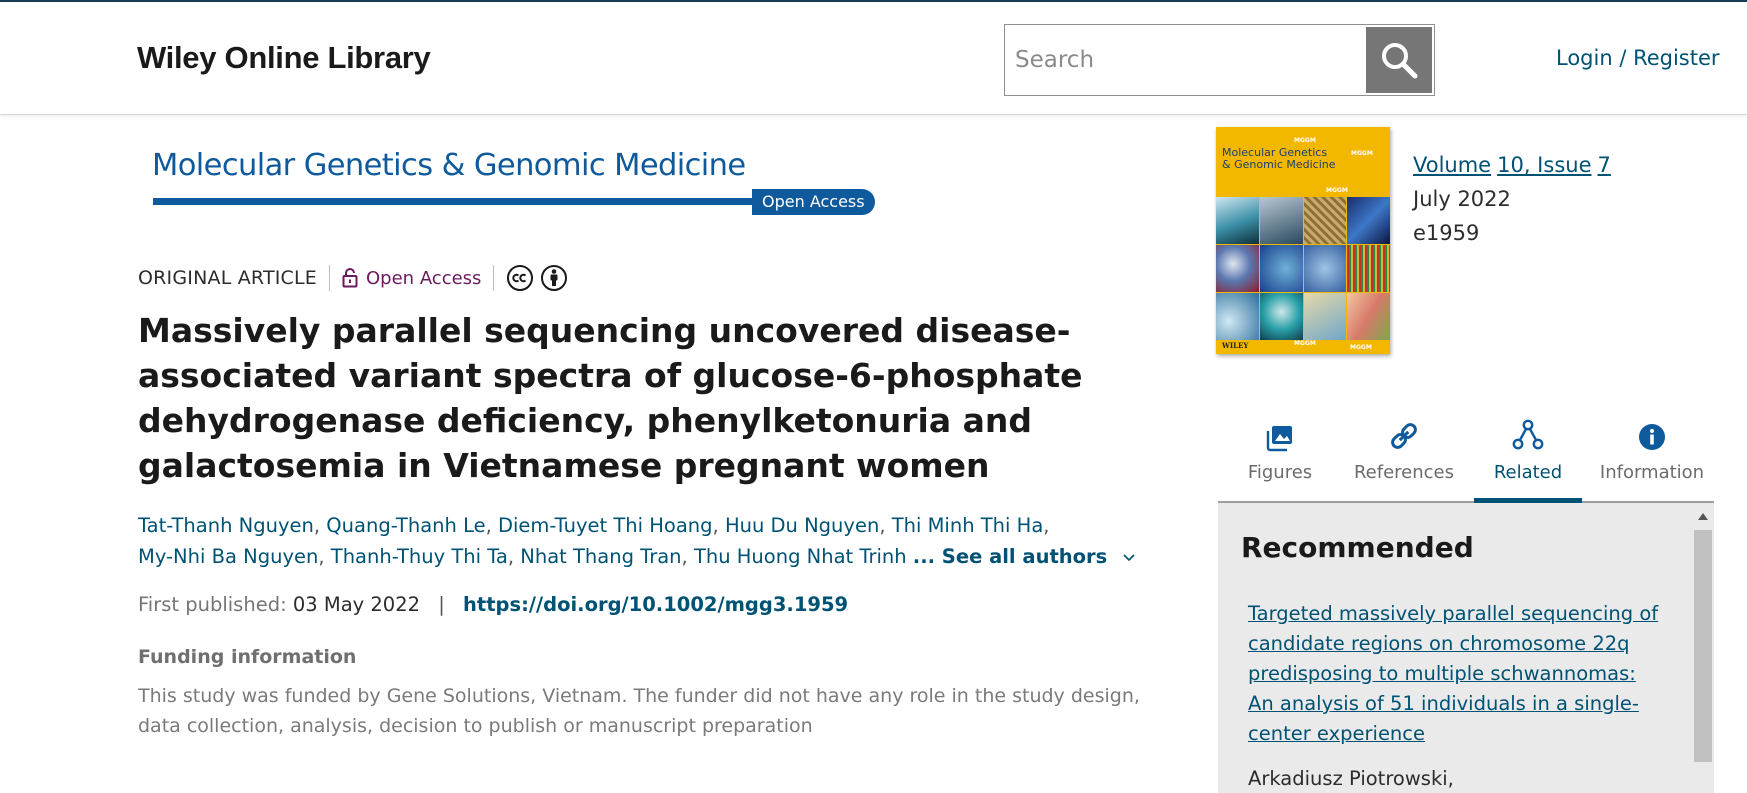  I want to click on tab-references: References, so click(1404, 456).